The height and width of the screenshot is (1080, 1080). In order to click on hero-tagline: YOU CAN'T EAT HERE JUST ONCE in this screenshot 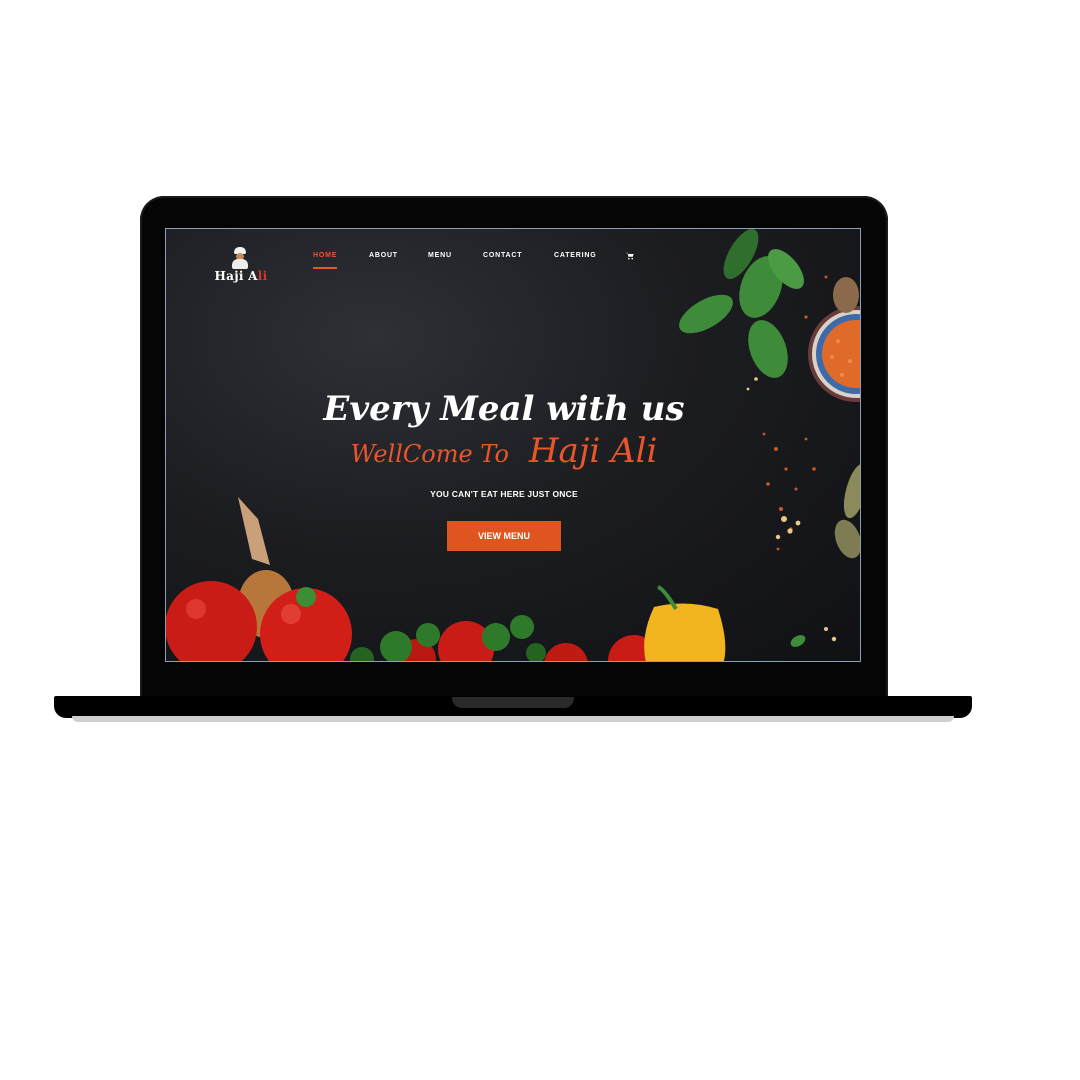, I will do `click(504, 494)`.